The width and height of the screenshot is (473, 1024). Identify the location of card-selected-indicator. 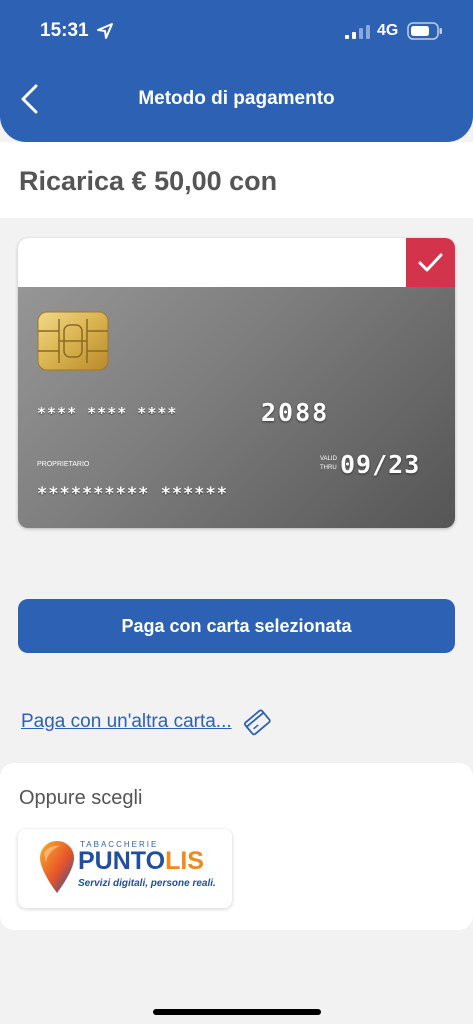
(430, 262).